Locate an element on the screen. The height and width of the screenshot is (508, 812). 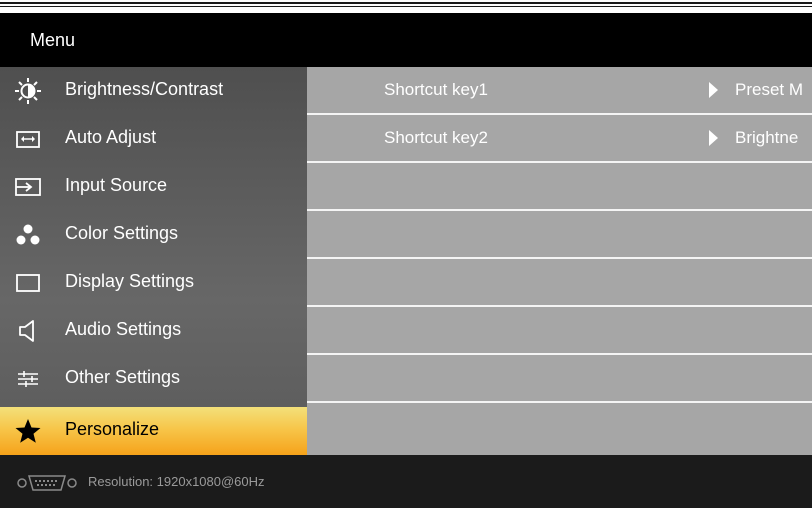
auto-adjust-icon is located at coordinates (28, 139).